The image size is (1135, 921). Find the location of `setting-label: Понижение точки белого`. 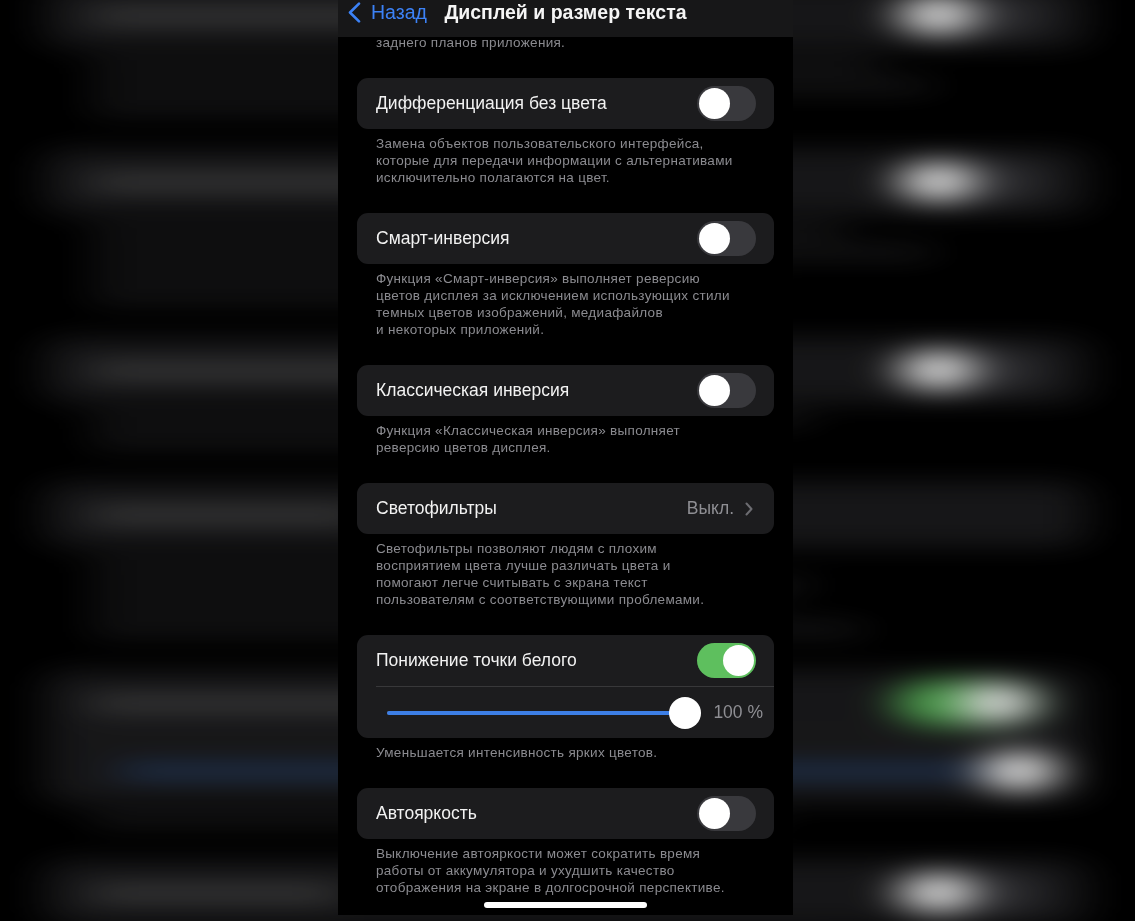

setting-label: Понижение точки белого is located at coordinates (477, 660).